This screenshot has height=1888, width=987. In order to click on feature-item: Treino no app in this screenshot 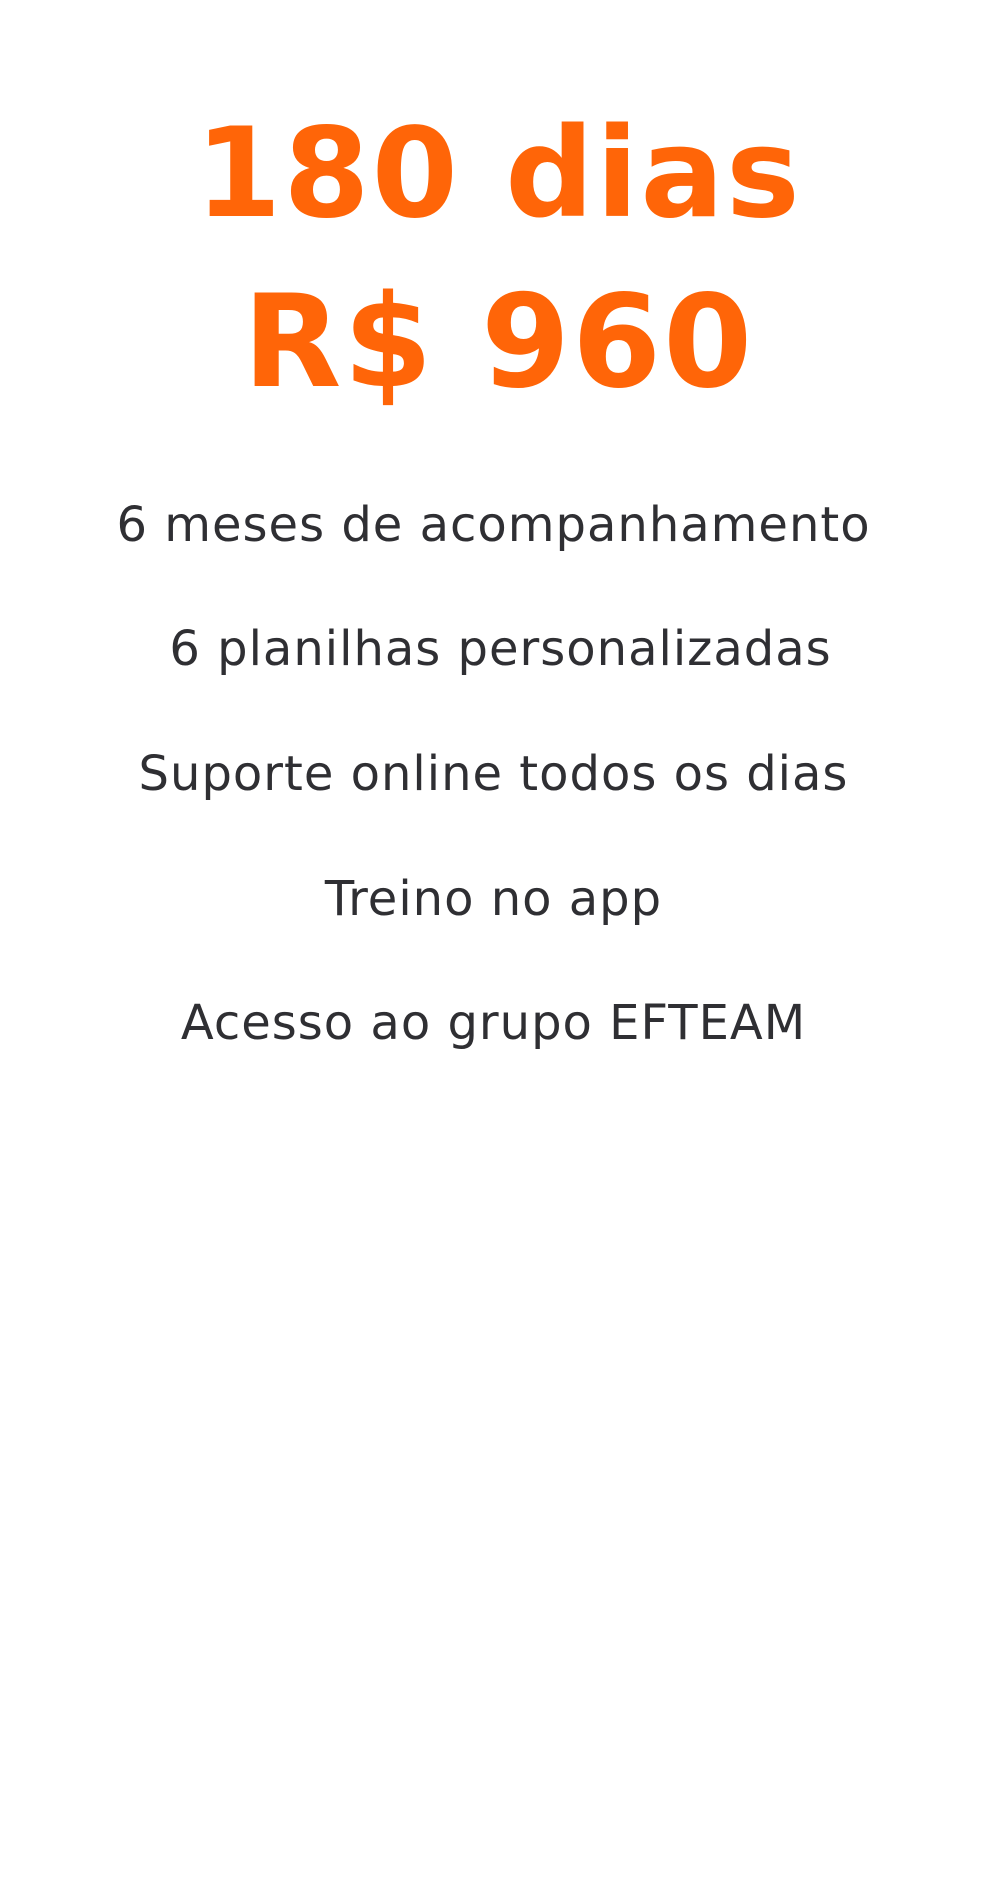, I will do `click(493, 899)`.